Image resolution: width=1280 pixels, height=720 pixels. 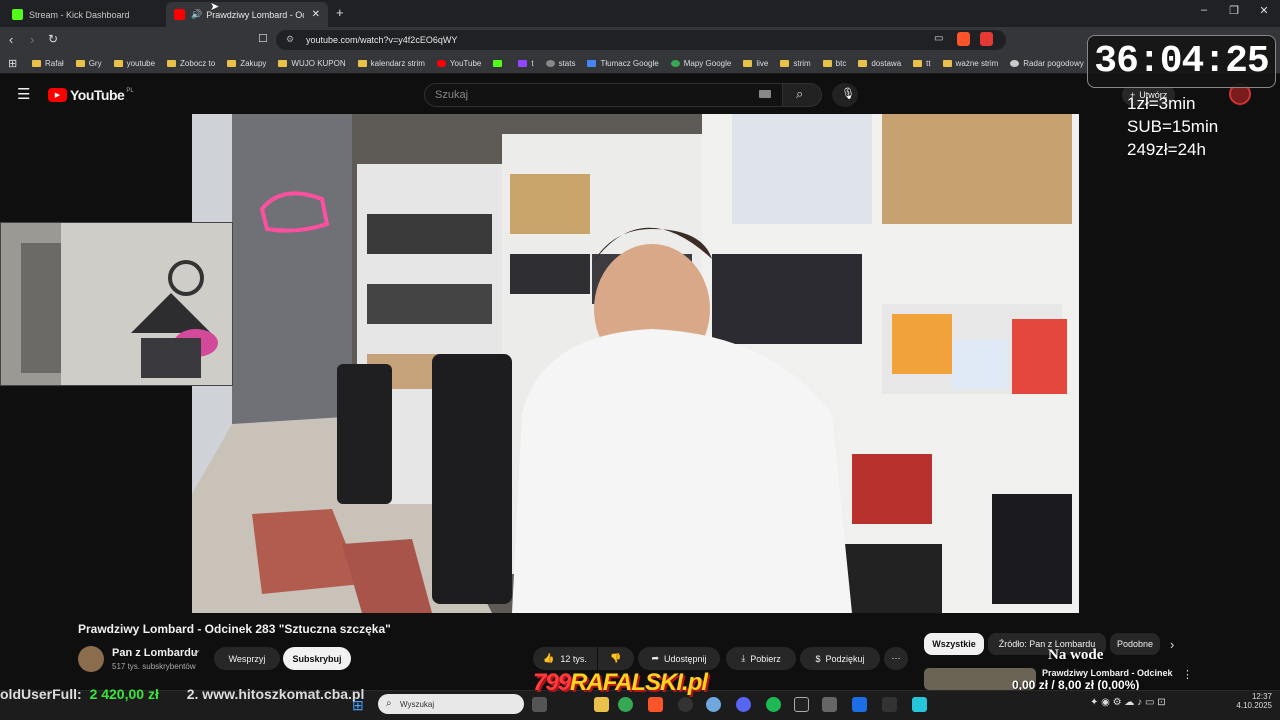 I want to click on maximize-button: ❐, so click(x=1234, y=10).